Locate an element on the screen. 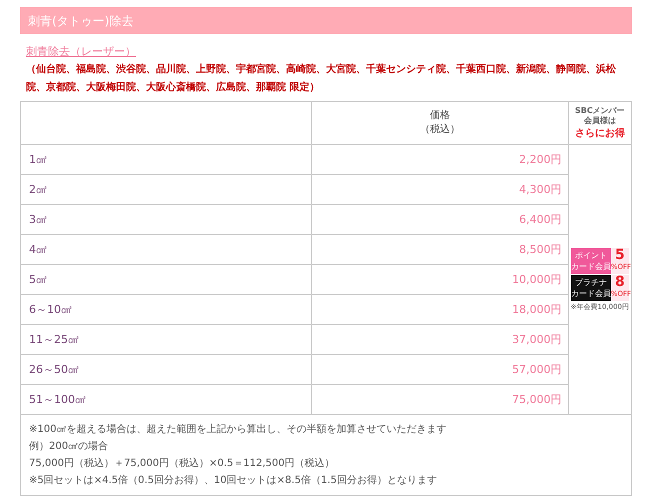  note-line: 例）200㎠の場合 is located at coordinates (69, 447).